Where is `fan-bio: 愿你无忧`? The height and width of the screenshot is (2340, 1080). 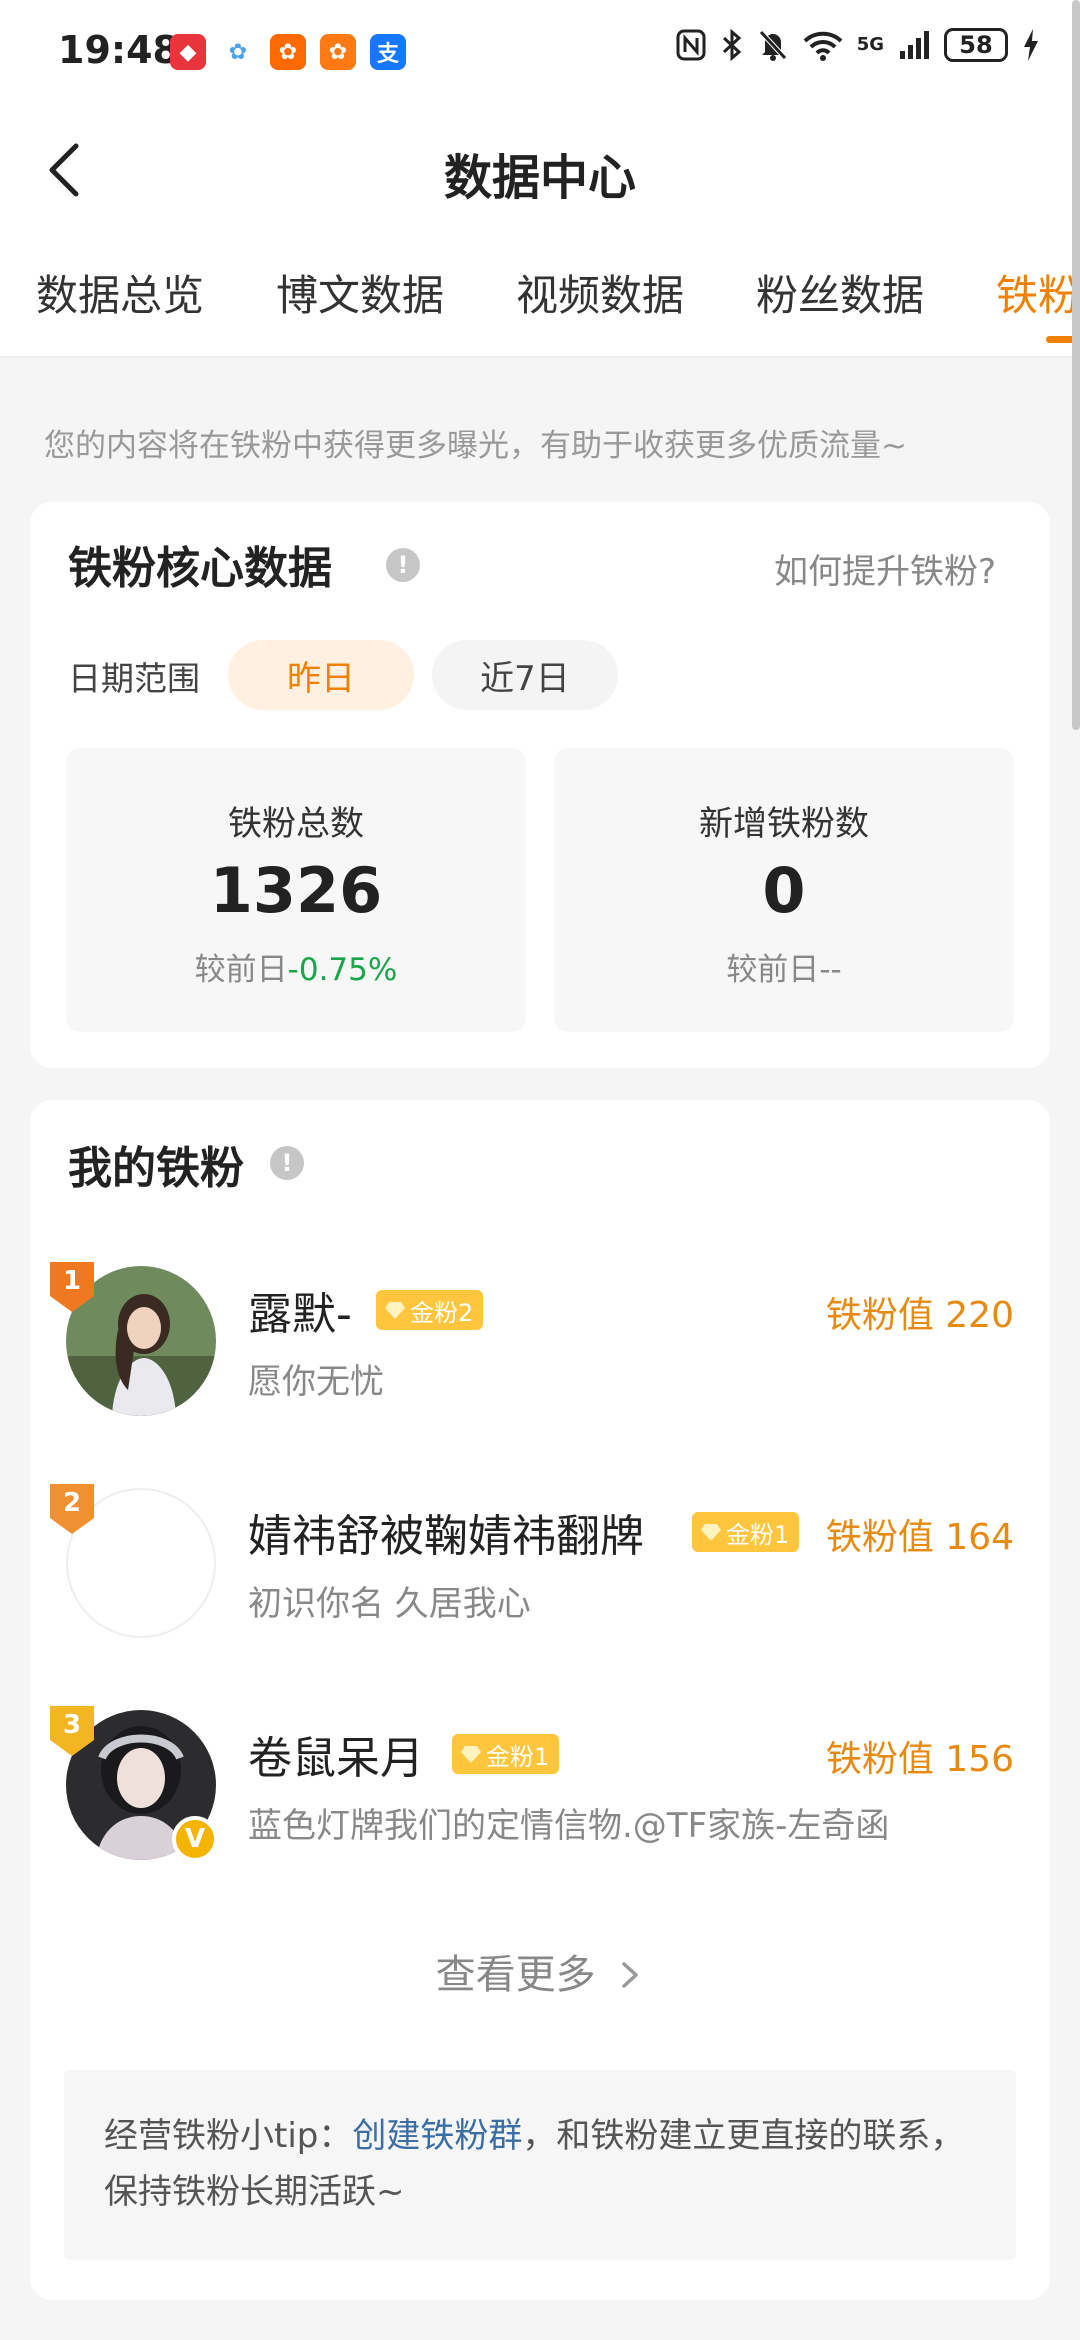
fan-bio: 愿你无忧 is located at coordinates (316, 1382).